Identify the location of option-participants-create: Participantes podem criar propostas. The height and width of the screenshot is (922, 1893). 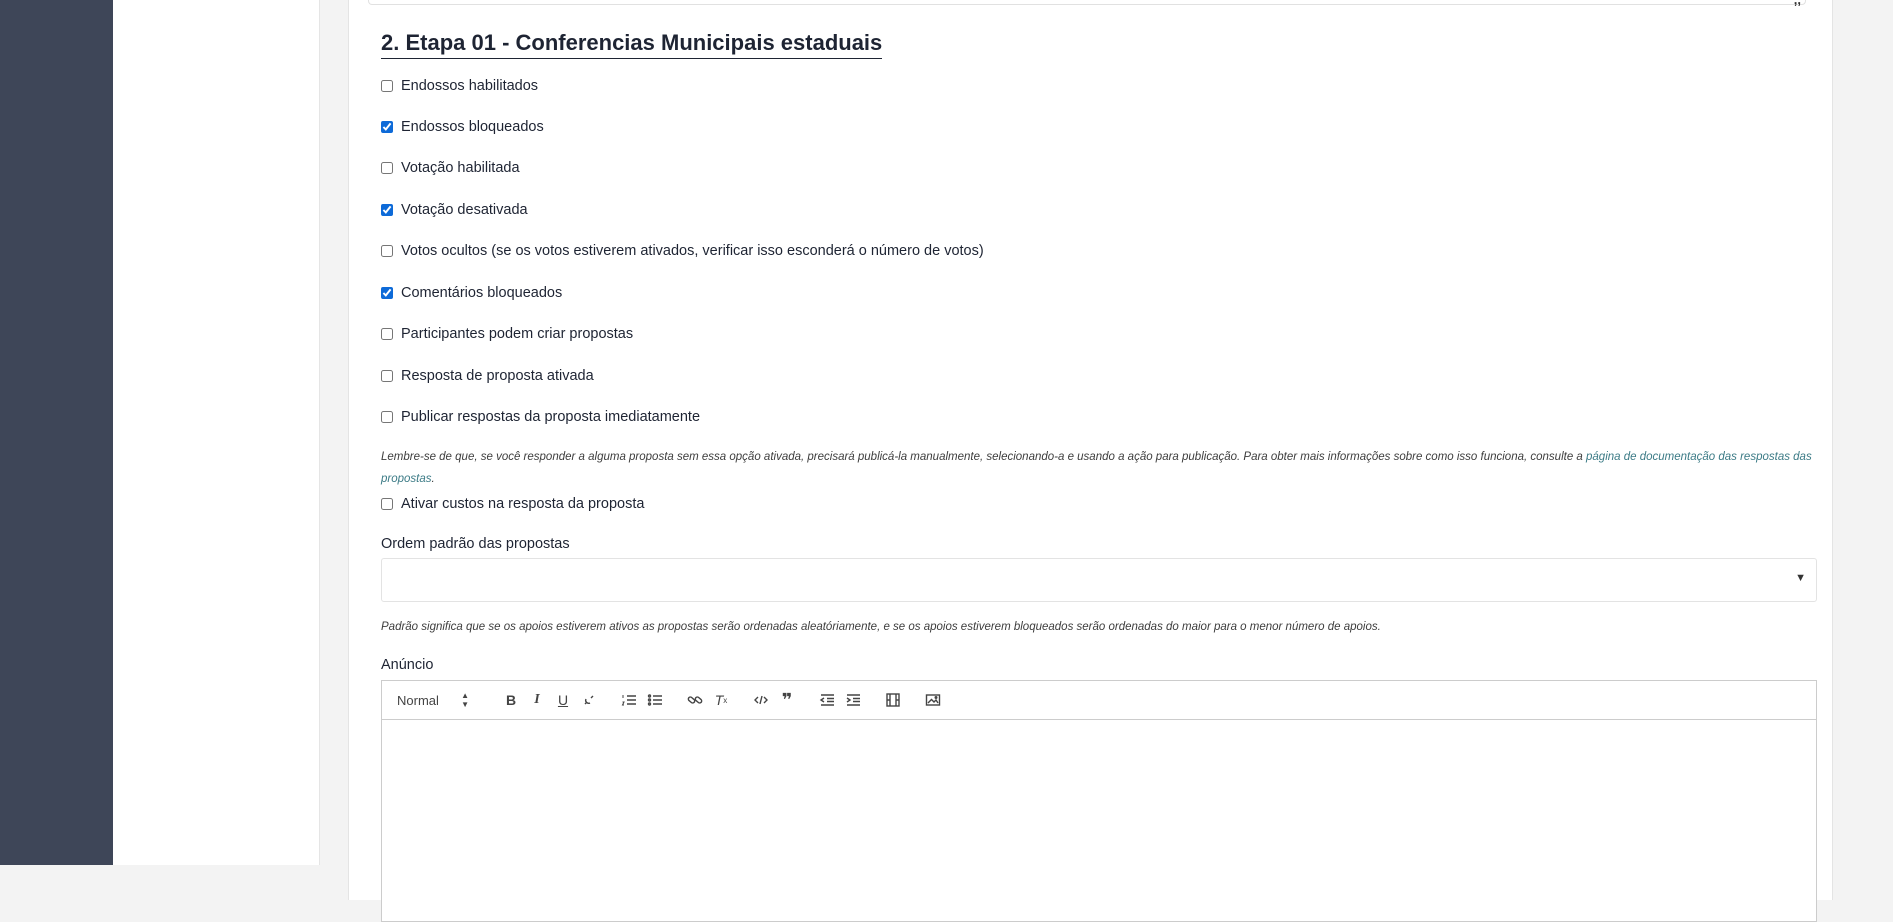
(507, 334).